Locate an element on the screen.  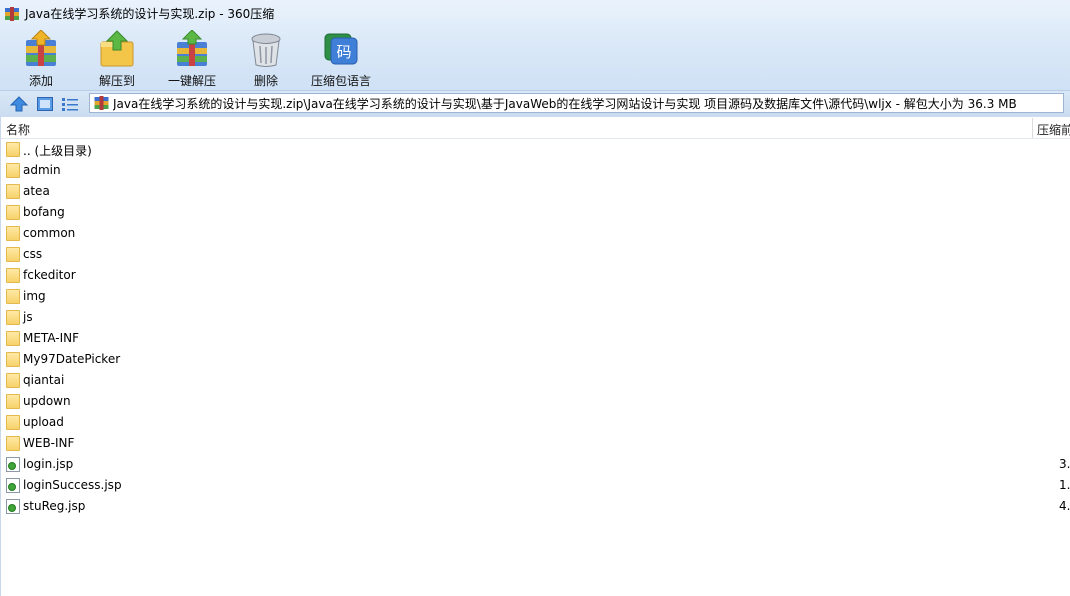
file-name: upload is located at coordinates (43, 422).